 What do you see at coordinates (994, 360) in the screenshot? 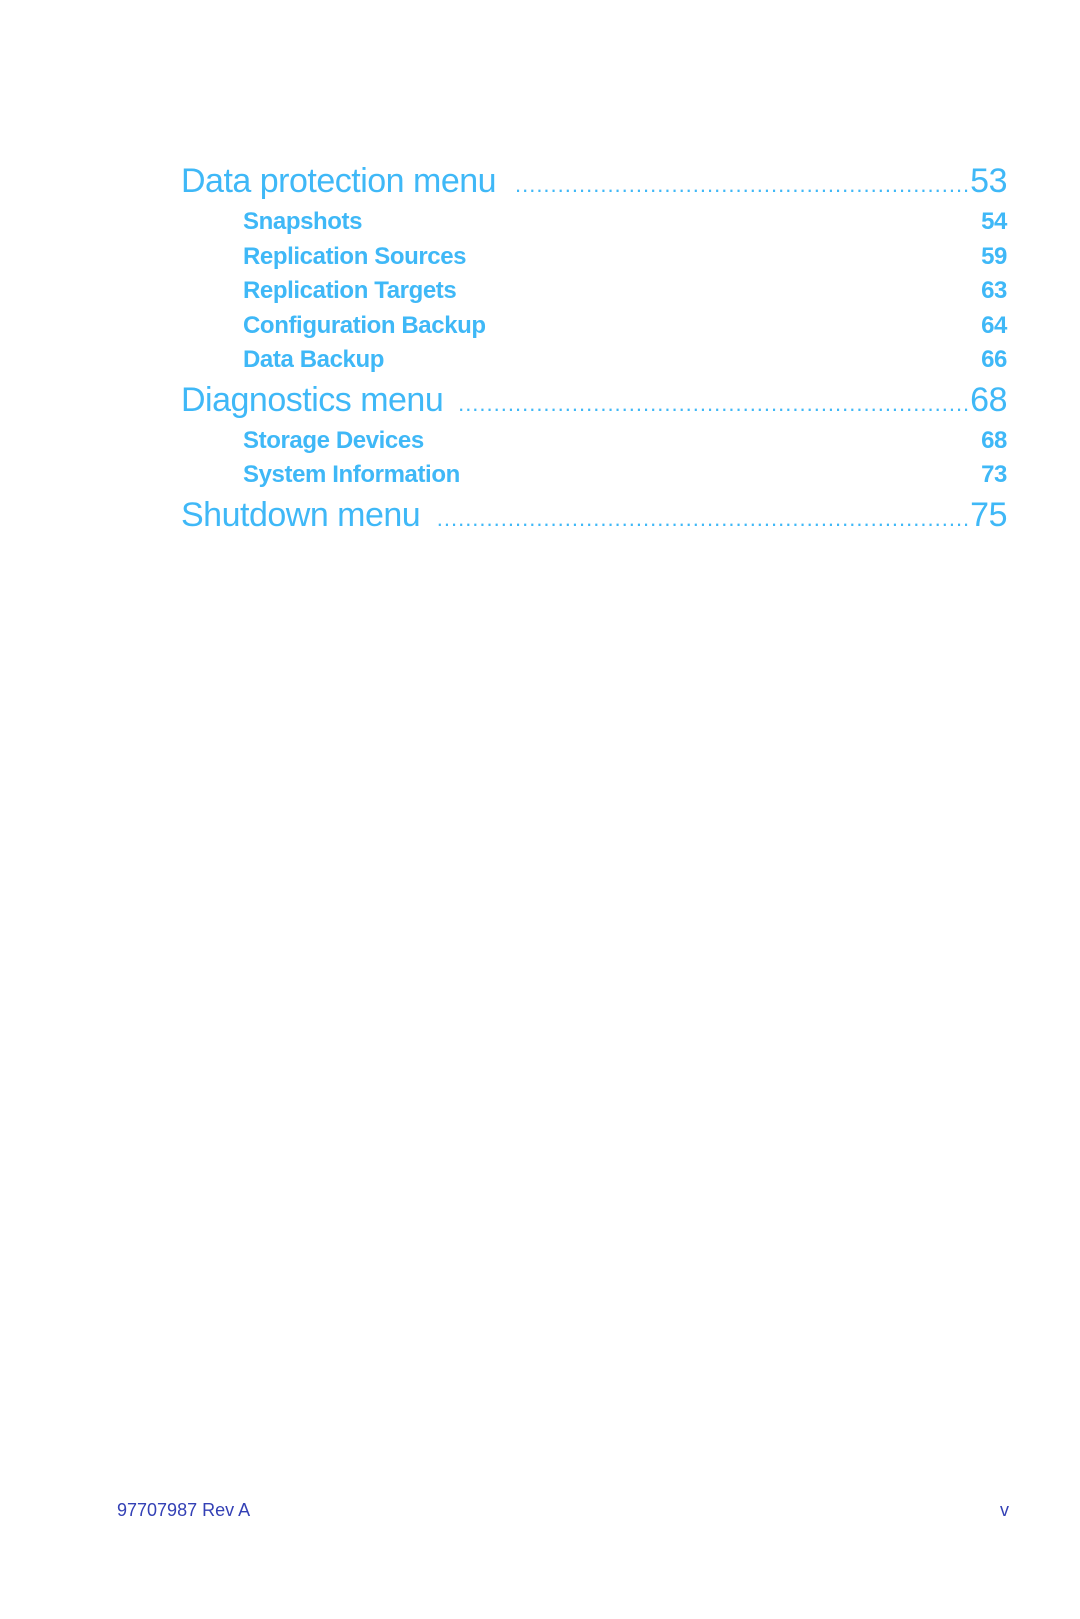
I see `toc-entry-page: 66` at bounding box center [994, 360].